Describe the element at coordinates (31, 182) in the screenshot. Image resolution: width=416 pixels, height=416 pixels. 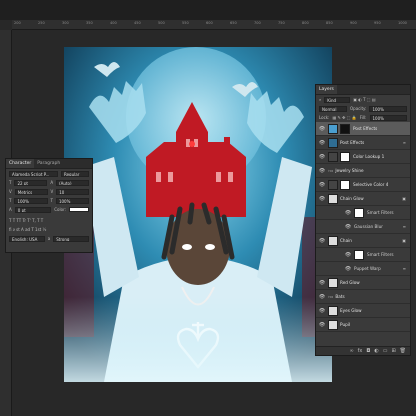
I see `font-size-field: 22 pt` at that location.